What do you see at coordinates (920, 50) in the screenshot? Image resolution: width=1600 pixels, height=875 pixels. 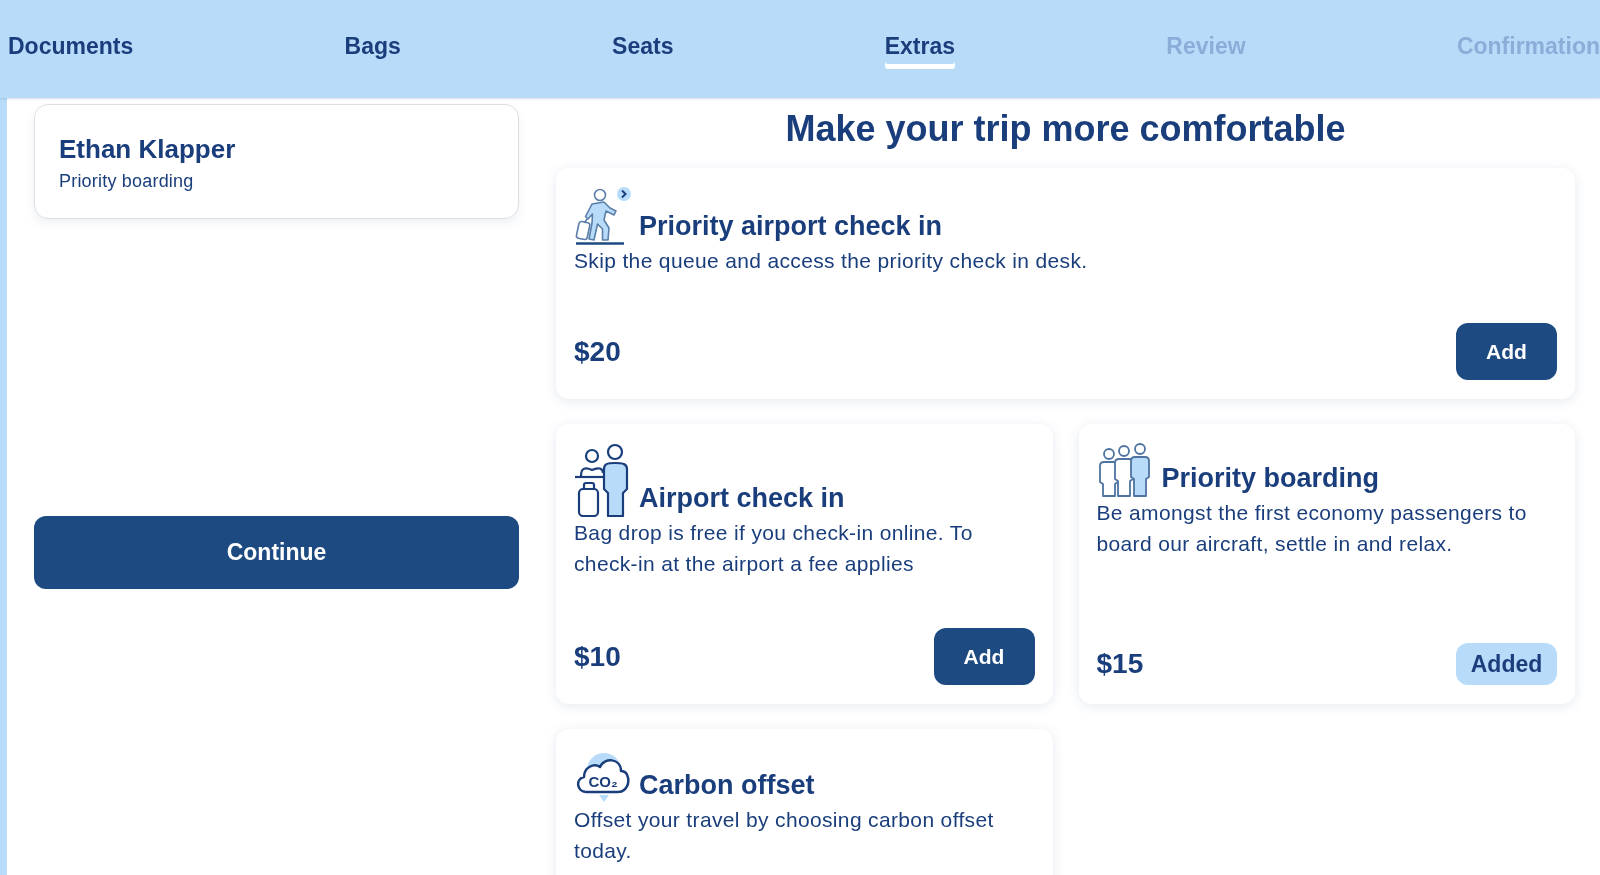 I see `step-tab: Extras` at bounding box center [920, 50].